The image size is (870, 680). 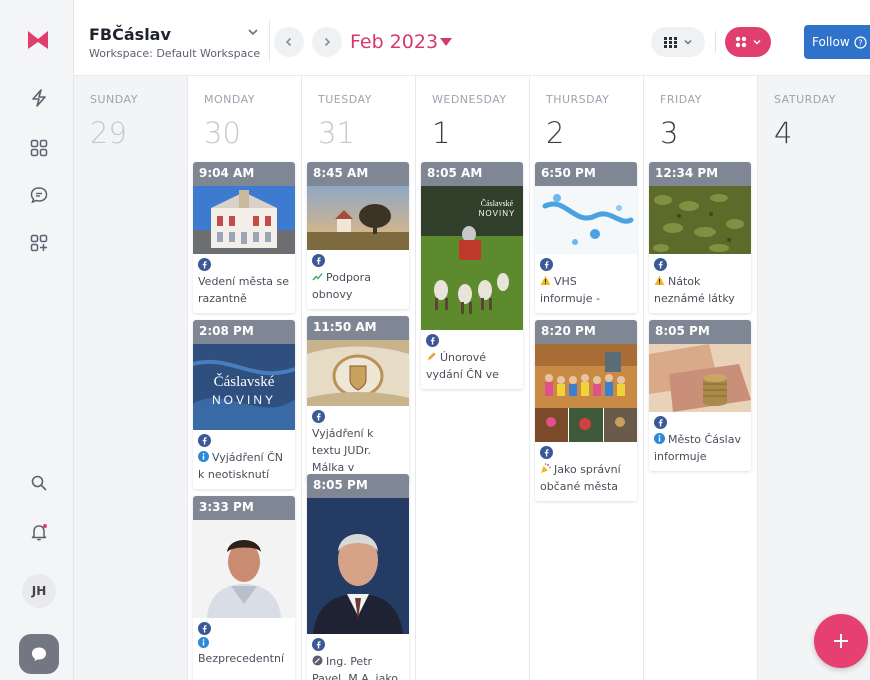 What do you see at coordinates (783, 133) in the screenshot?
I see `day-number: 4` at bounding box center [783, 133].